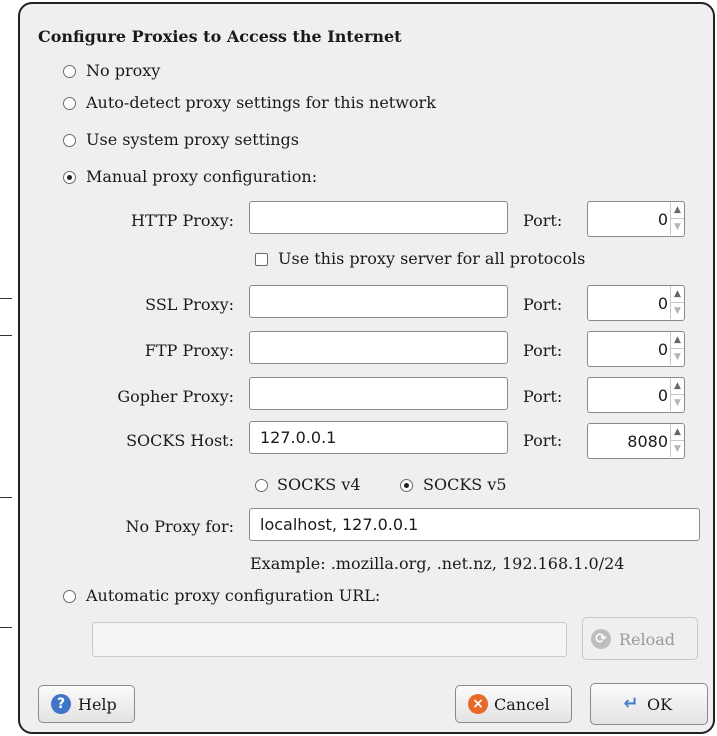 The height and width of the screenshot is (736, 717). I want to click on cancel-icon: ×, so click(478, 704).